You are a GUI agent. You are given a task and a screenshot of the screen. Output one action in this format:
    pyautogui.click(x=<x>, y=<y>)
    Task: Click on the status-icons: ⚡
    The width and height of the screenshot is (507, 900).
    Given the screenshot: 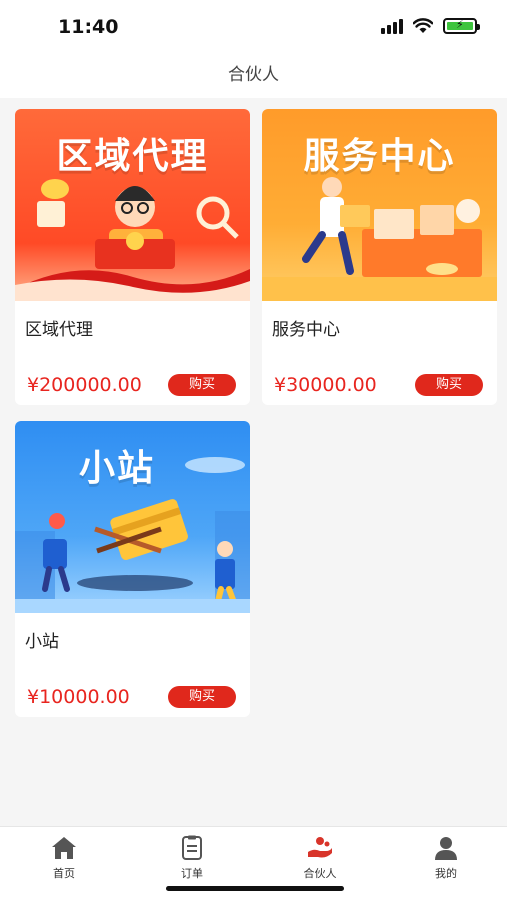 What is the action you would take?
    pyautogui.click(x=430, y=26)
    